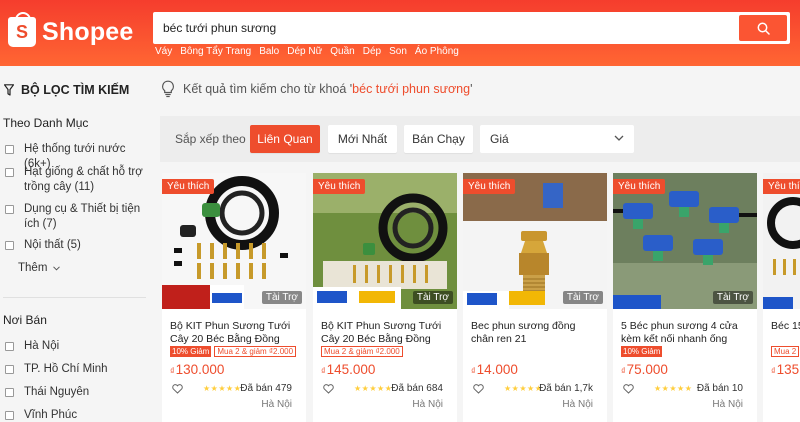 This screenshot has width=800, height=422. What do you see at coordinates (781, 241) in the screenshot?
I see `product-image: Yêu thích` at bounding box center [781, 241].